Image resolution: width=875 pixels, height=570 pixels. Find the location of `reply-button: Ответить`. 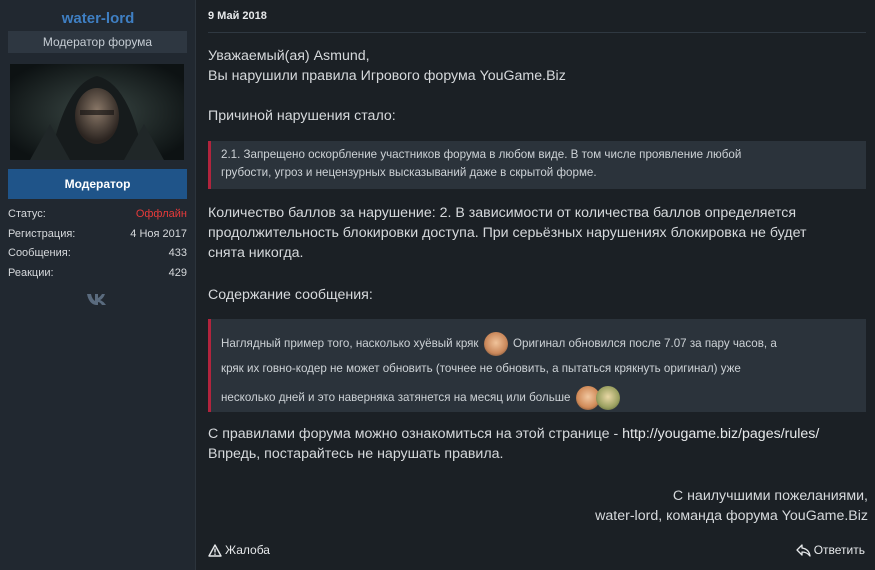

reply-button: Ответить is located at coordinates (830, 550).